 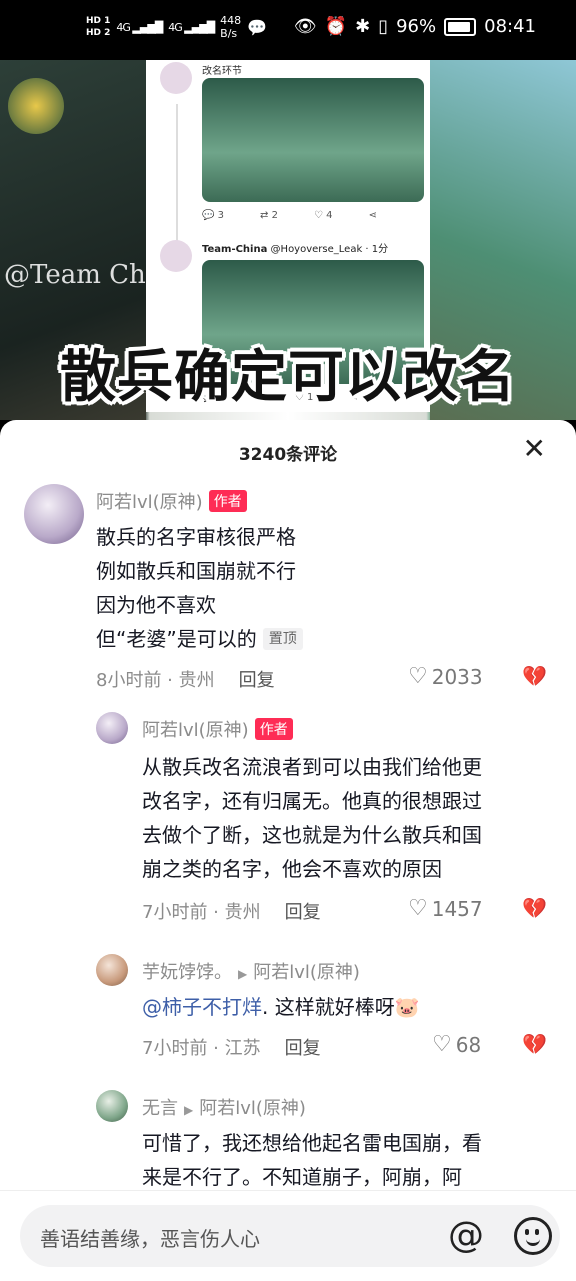 I want to click on comment-meta: 7小时前 · 江苏 回复, so click(x=231, y=1047).